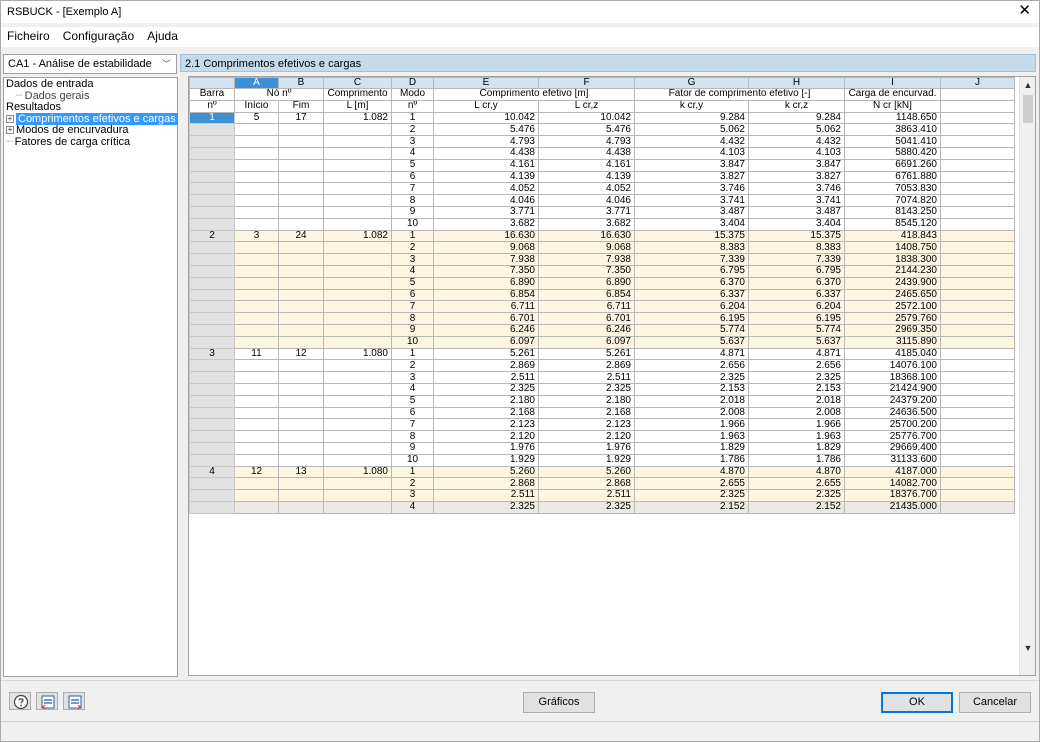  I want to click on cell-lcr-z: 3.682, so click(586, 224).